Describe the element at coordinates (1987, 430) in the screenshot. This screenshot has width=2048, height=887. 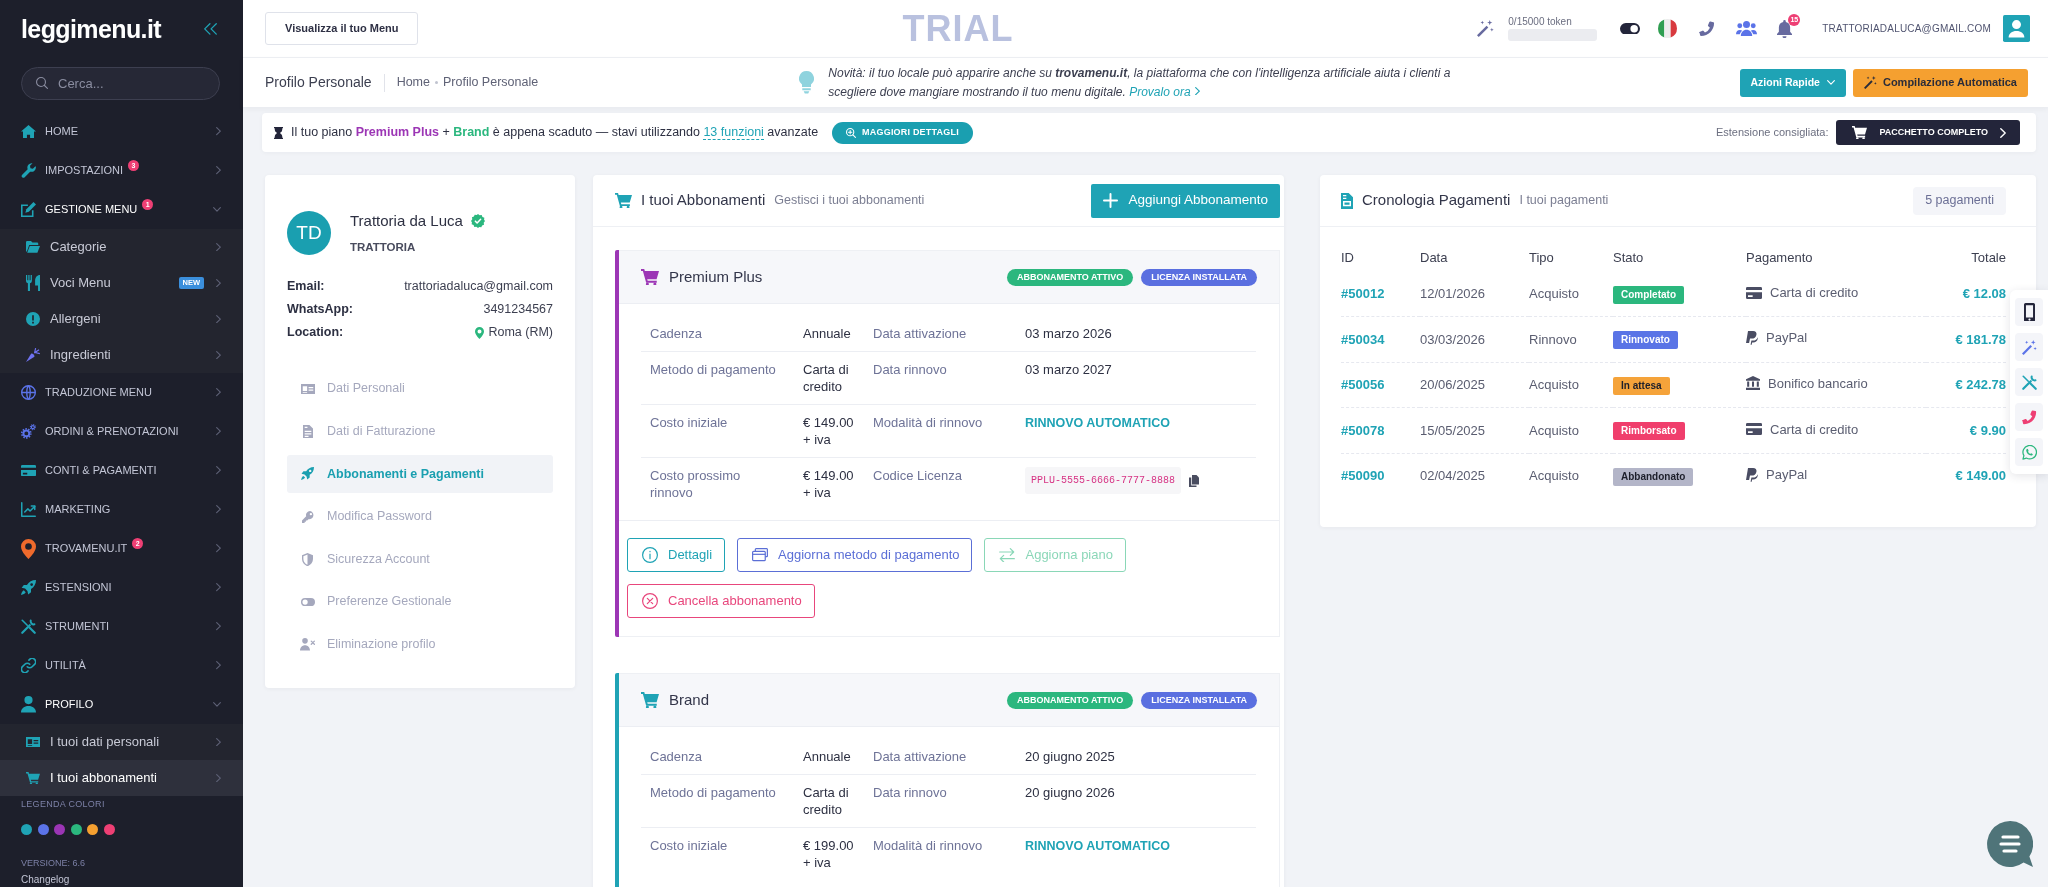
I see `amount: € 9.90` at that location.